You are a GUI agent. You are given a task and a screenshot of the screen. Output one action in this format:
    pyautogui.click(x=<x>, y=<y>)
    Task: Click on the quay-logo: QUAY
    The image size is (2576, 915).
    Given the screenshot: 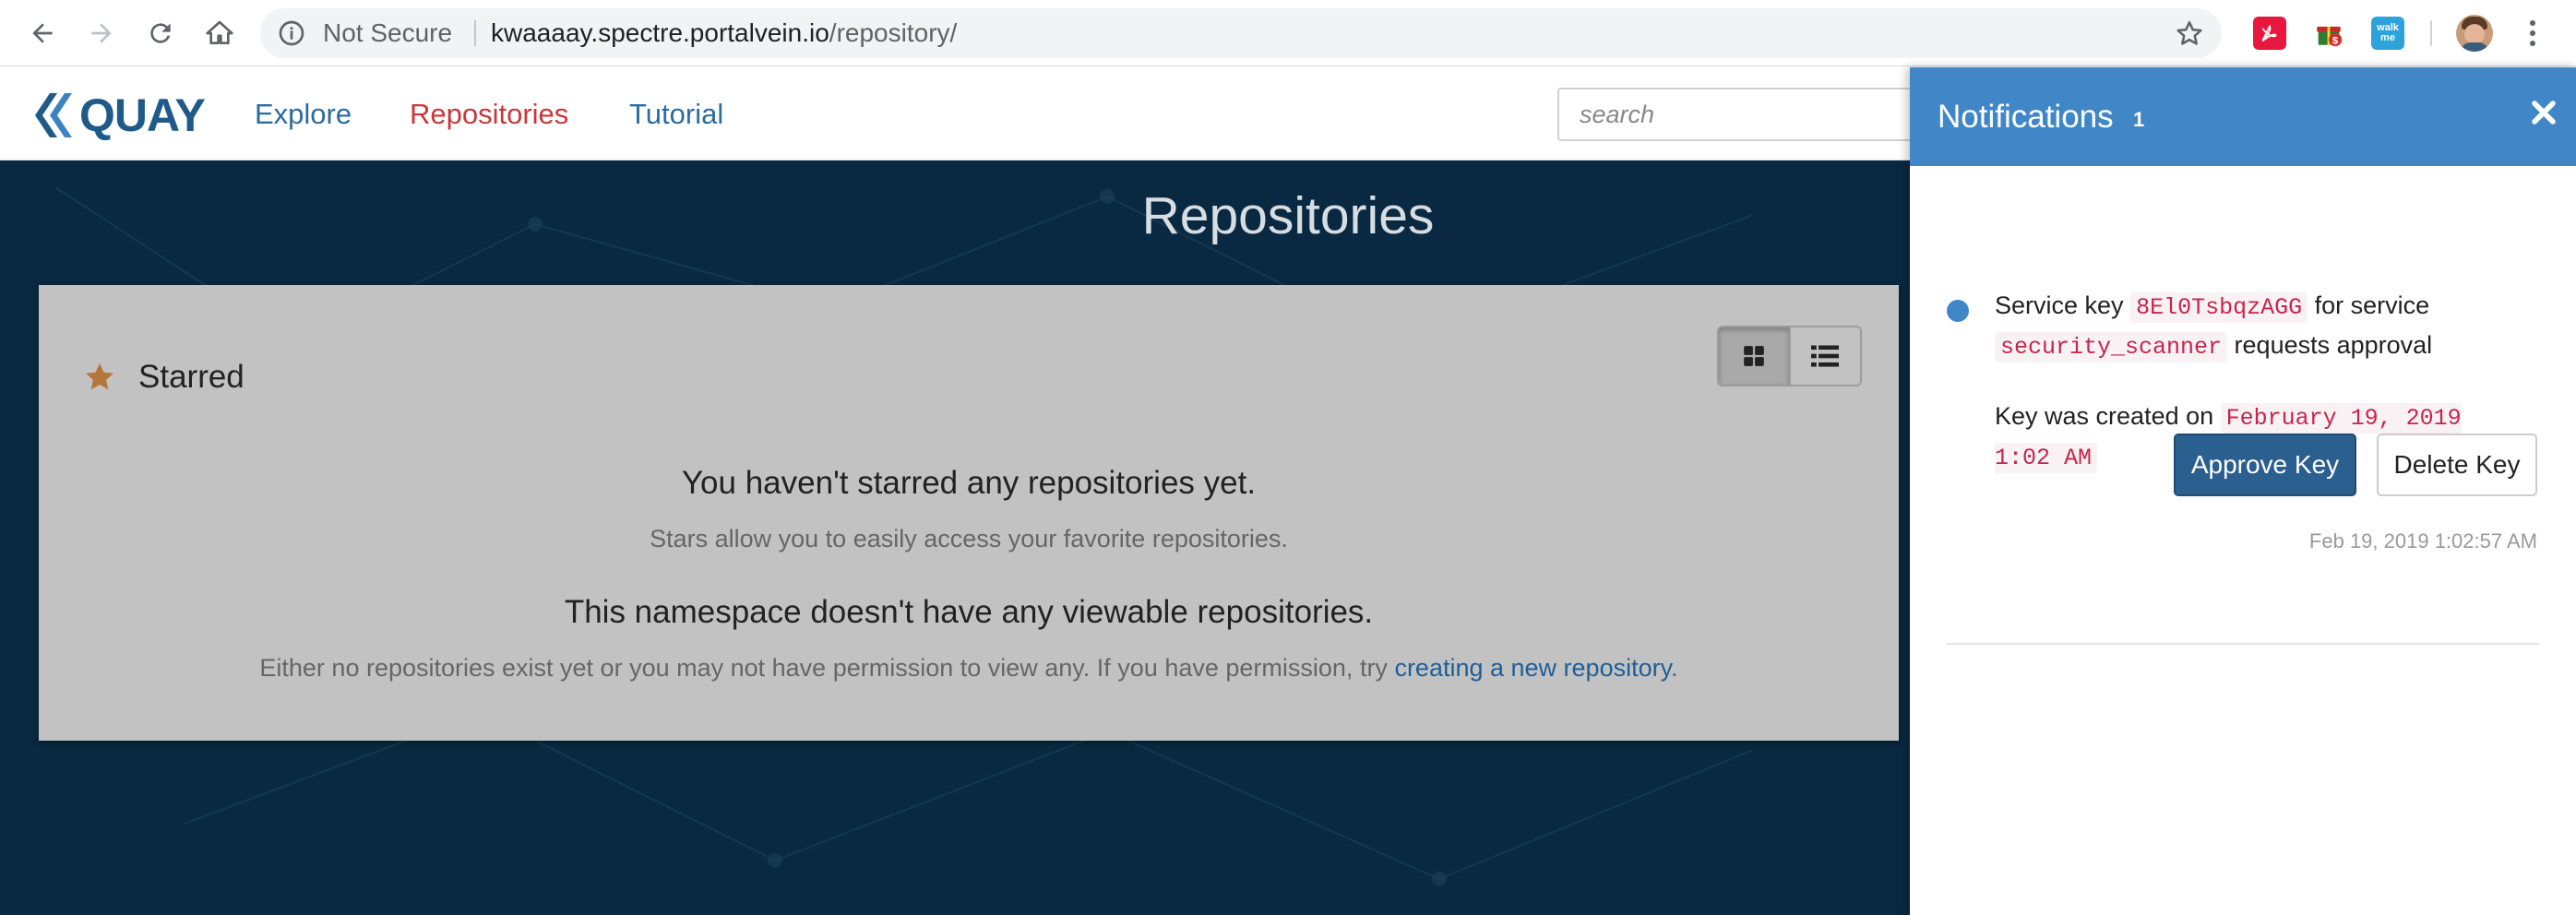 What is the action you would take?
    pyautogui.click(x=118, y=115)
    